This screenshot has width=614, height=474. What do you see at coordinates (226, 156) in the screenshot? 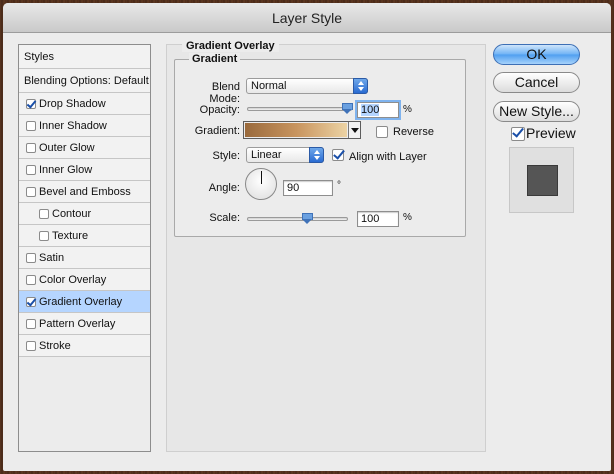
I see `style-label: Style:` at bounding box center [226, 156].